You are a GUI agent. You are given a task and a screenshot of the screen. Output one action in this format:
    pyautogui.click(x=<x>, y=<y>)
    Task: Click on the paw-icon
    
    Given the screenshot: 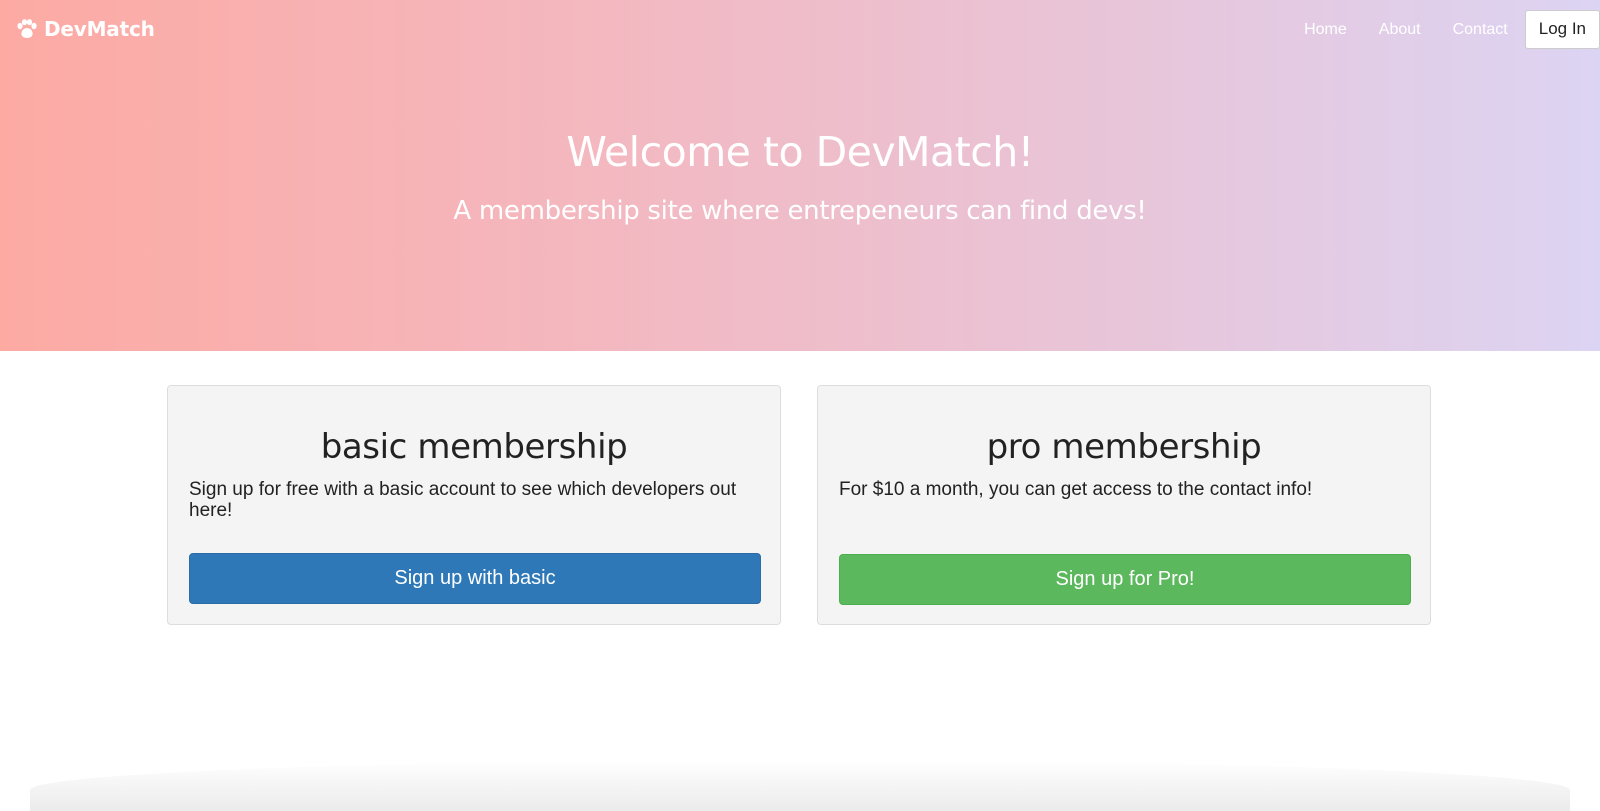 What is the action you would take?
    pyautogui.click(x=27, y=28)
    